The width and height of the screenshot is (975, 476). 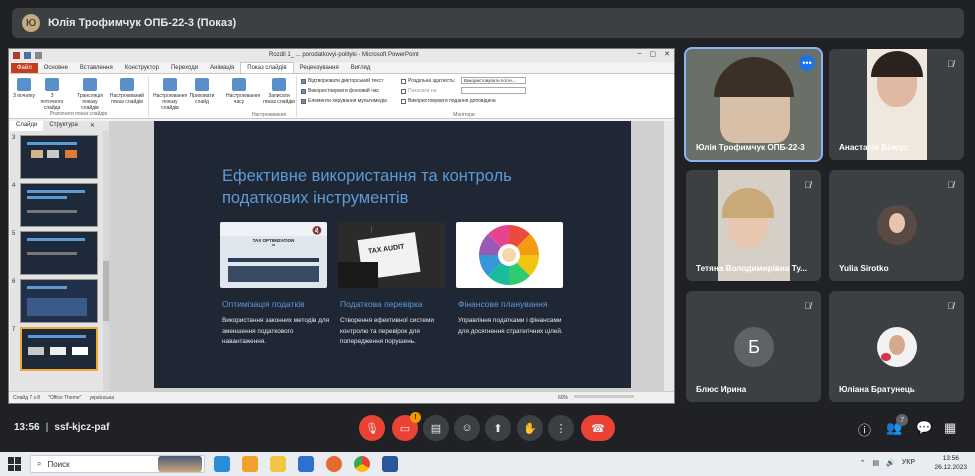 What do you see at coordinates (362, 464) in the screenshot?
I see `chrome-icon` at bounding box center [362, 464].